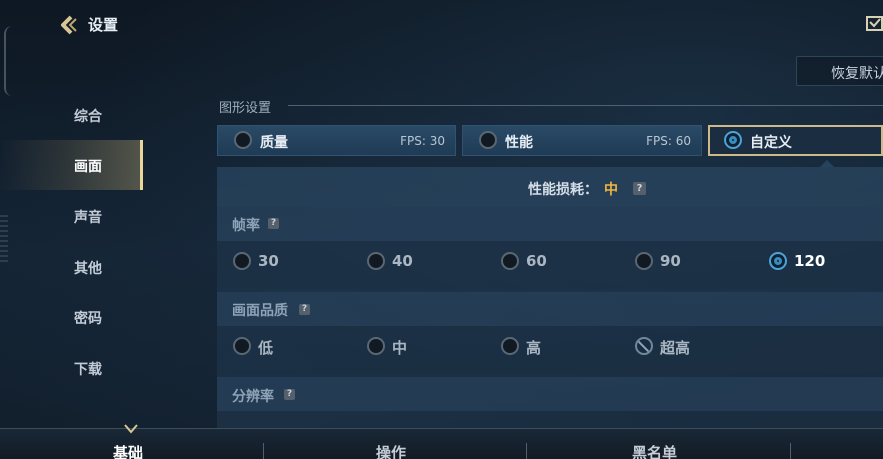  I want to click on performance-label: 性能损耗：, so click(563, 190).